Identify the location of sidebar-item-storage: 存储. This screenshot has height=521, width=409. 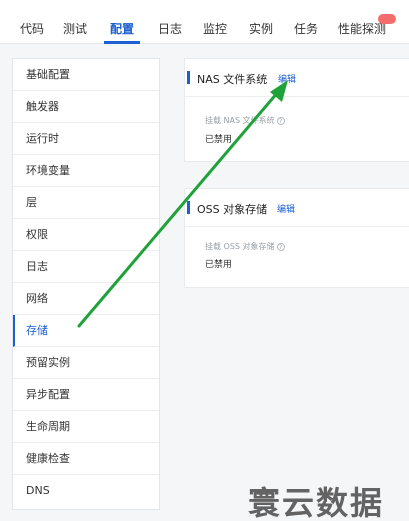
(86, 331).